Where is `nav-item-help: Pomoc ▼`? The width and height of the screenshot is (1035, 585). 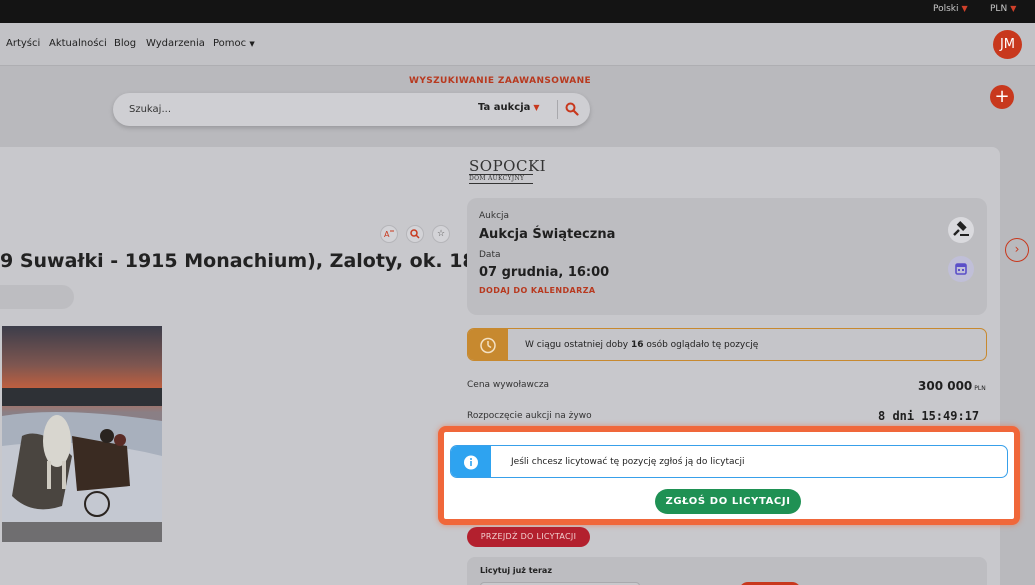
nav-item-help: Pomoc ▼ is located at coordinates (234, 43).